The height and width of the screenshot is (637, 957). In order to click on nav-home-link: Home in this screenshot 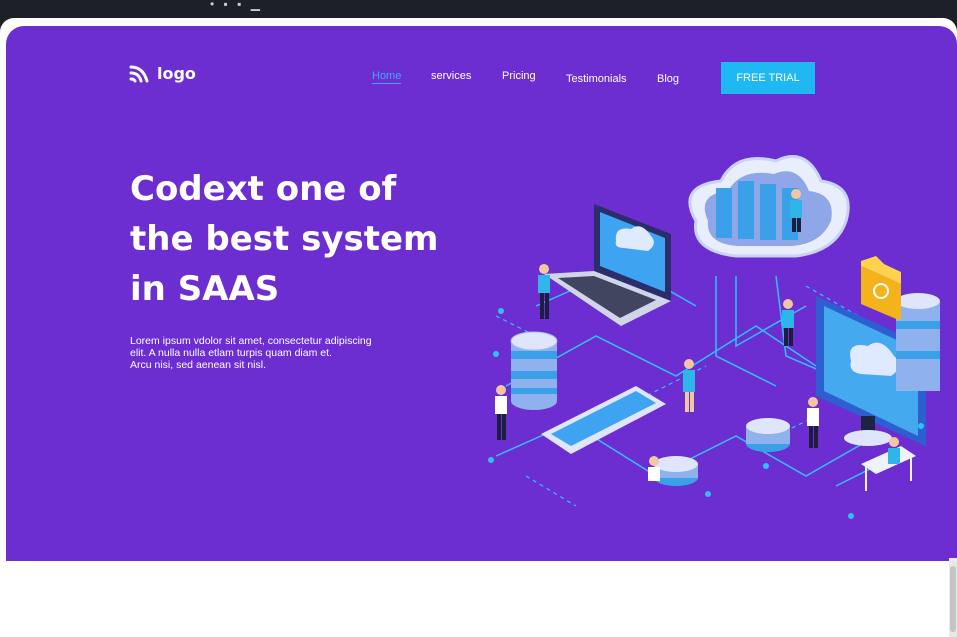, I will do `click(387, 77)`.